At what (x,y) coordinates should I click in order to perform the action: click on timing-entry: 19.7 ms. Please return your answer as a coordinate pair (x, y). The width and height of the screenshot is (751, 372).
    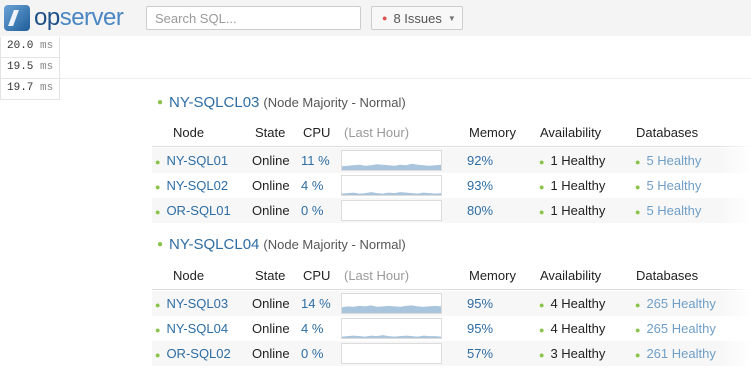
    Looking at the image, I should click on (30, 89).